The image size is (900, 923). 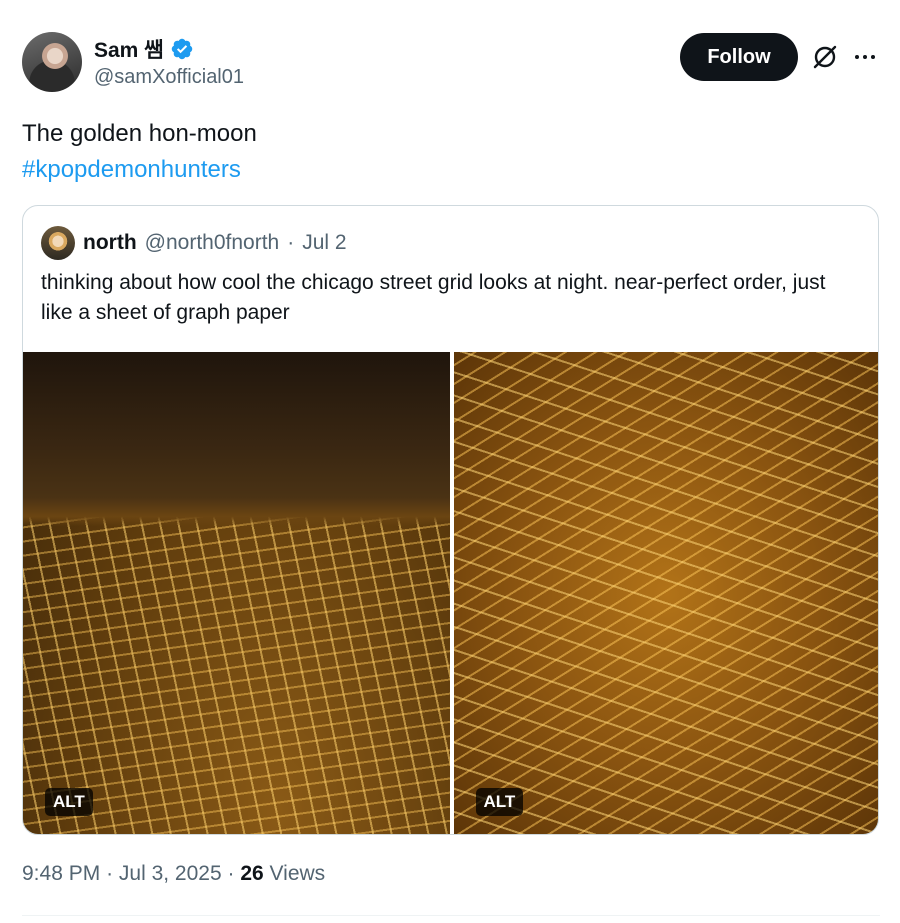 What do you see at coordinates (110, 243) in the screenshot?
I see `quoted-author-name: north` at bounding box center [110, 243].